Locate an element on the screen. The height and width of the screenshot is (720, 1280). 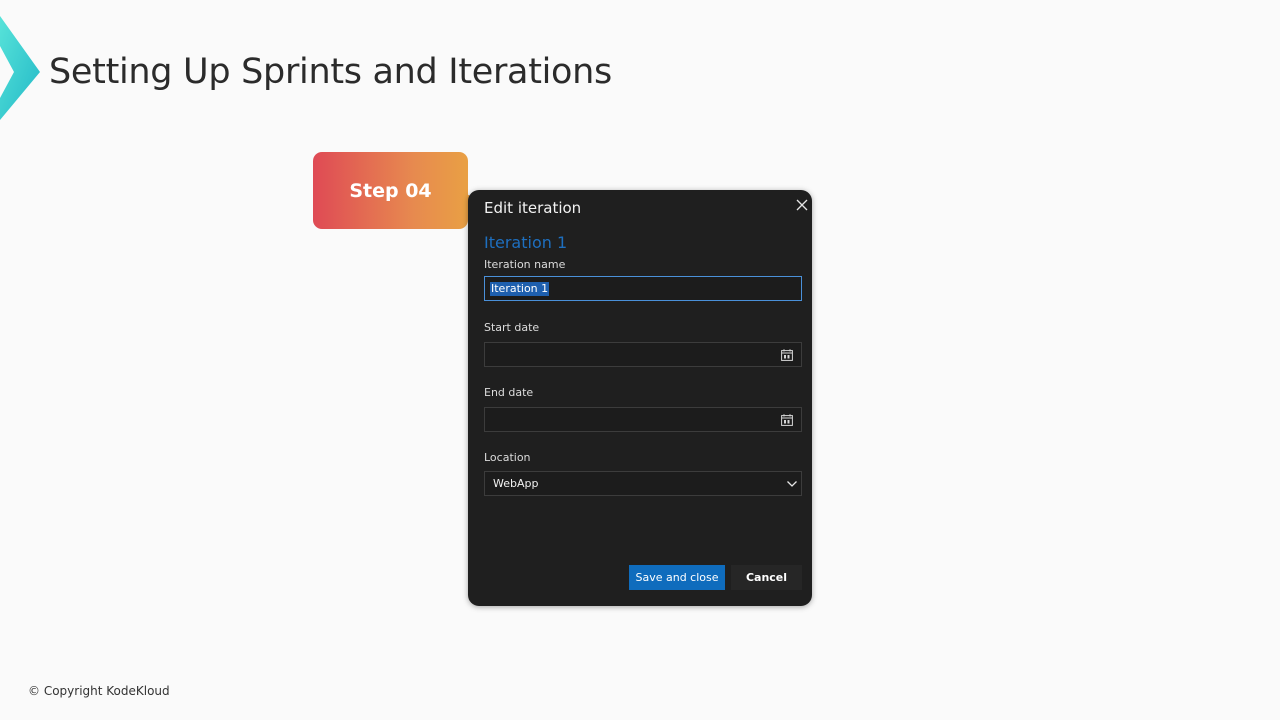
end-date-label: End date is located at coordinates (509, 392).